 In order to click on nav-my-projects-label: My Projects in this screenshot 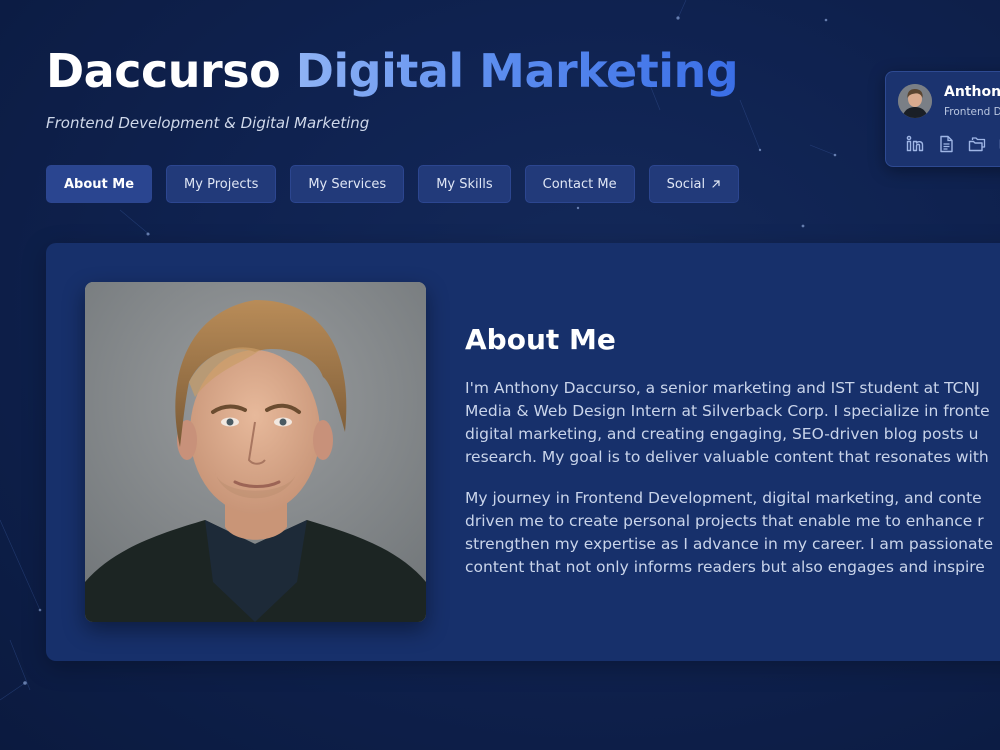, I will do `click(221, 184)`.